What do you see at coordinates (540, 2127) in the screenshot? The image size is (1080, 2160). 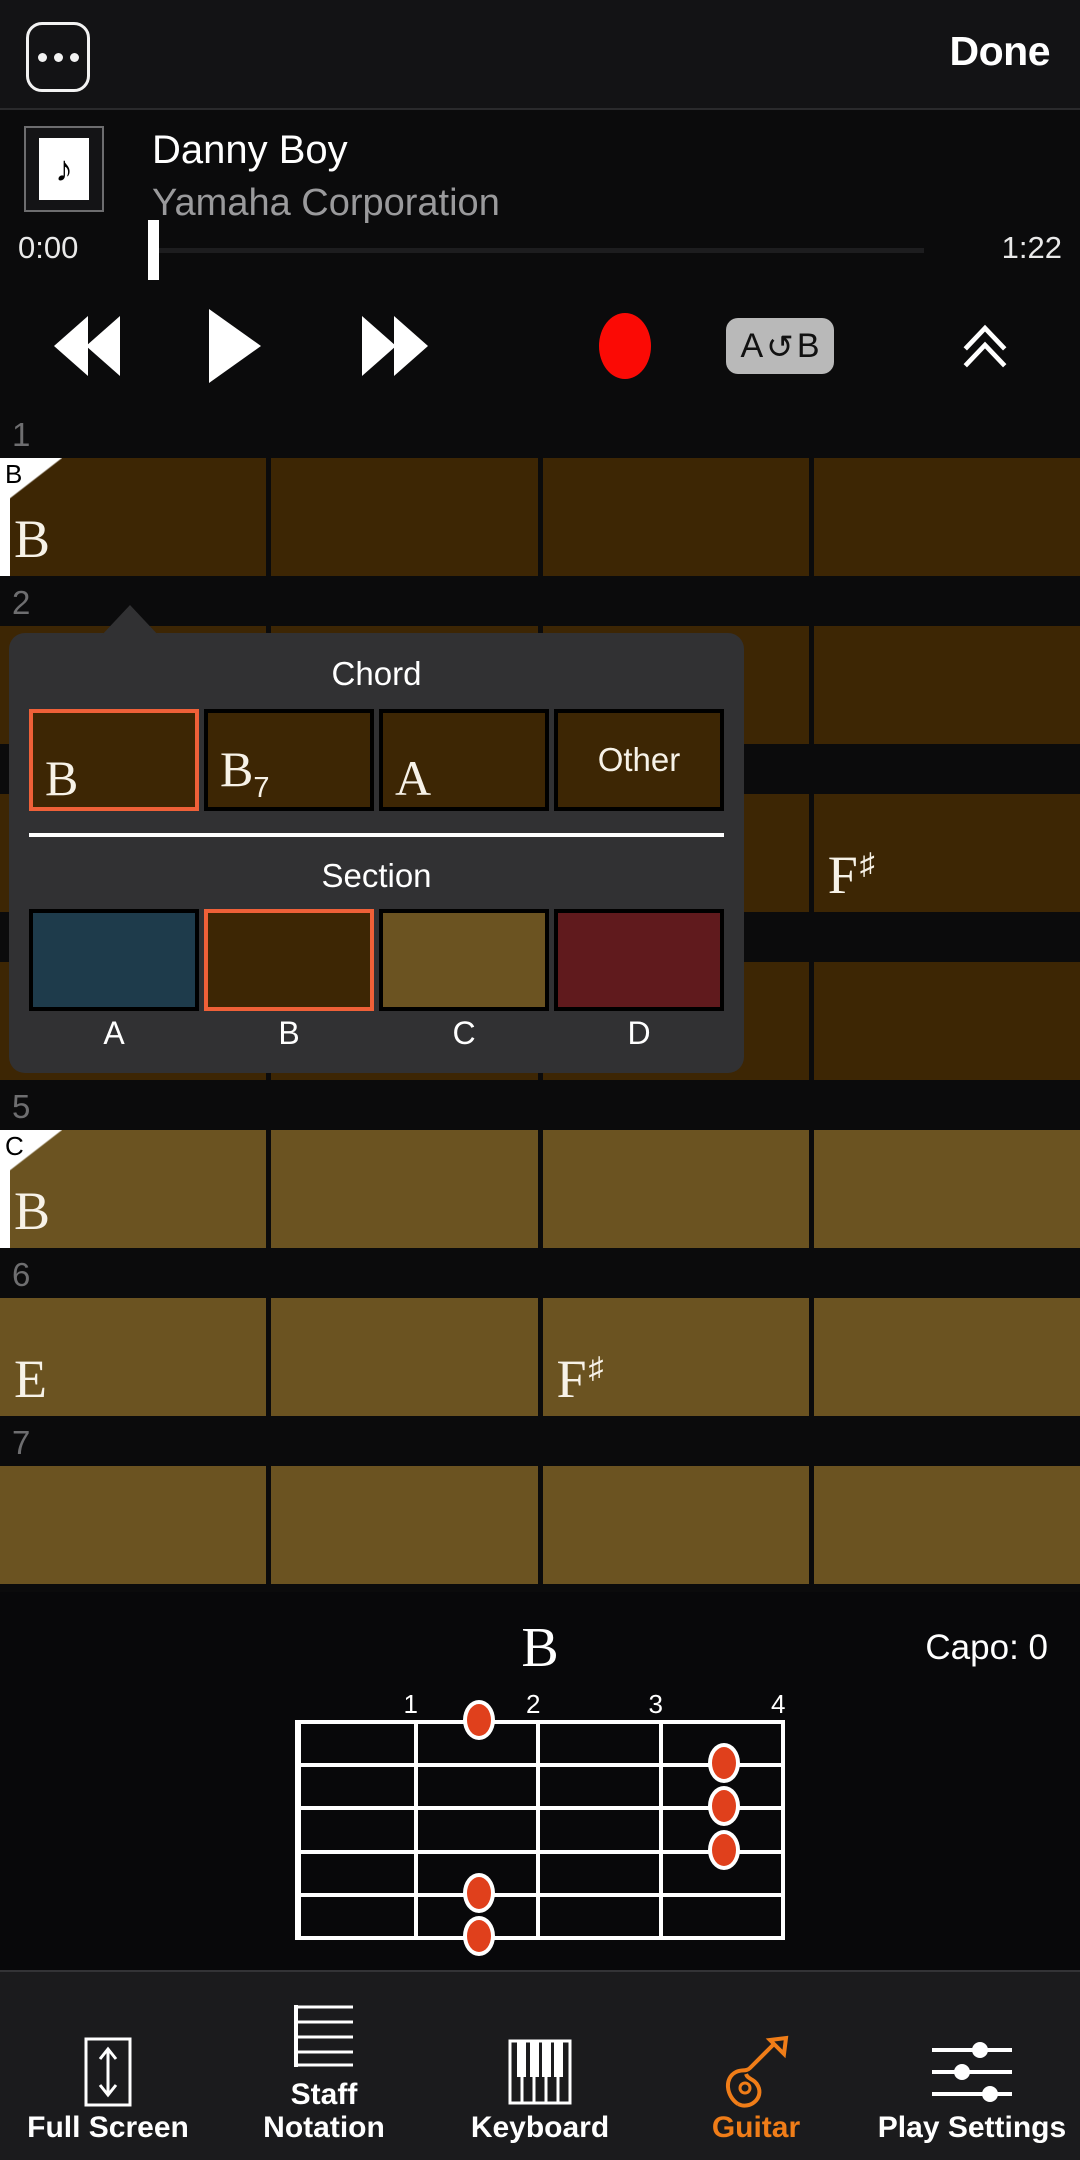 I see `tab-label: Keyboard` at bounding box center [540, 2127].